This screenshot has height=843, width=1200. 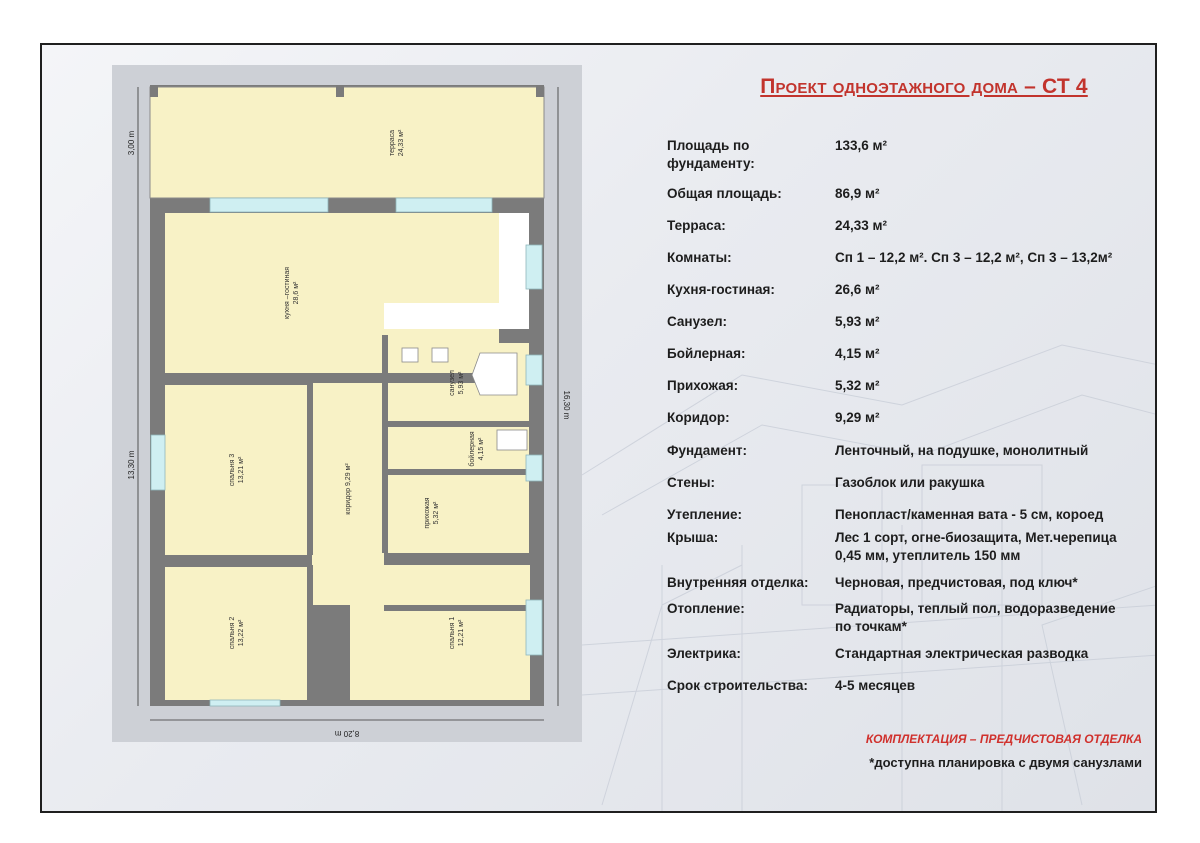 I want to click on area-hallway: 5,32 м², so click(x=436, y=512).